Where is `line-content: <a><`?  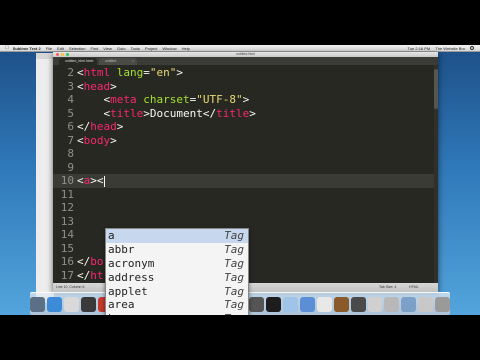 line-content: <a>< is located at coordinates (91, 180).